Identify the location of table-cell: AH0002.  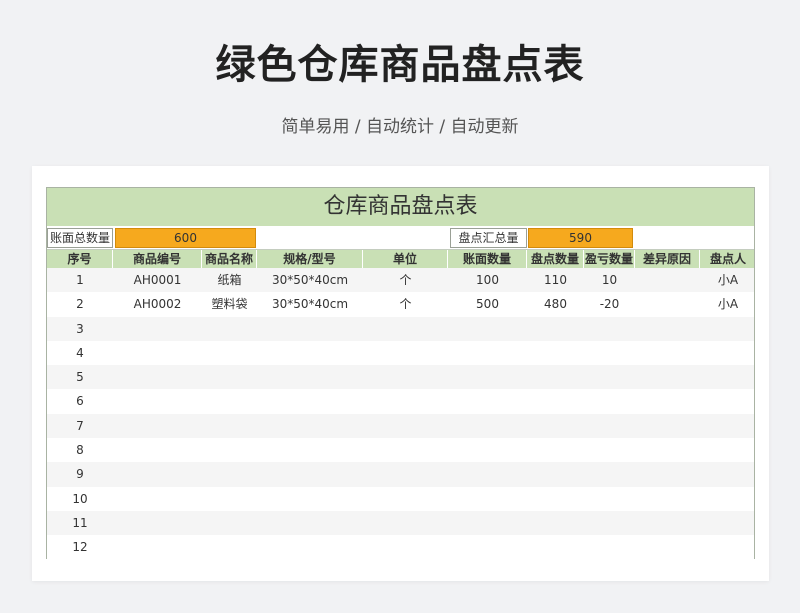
(157, 304).